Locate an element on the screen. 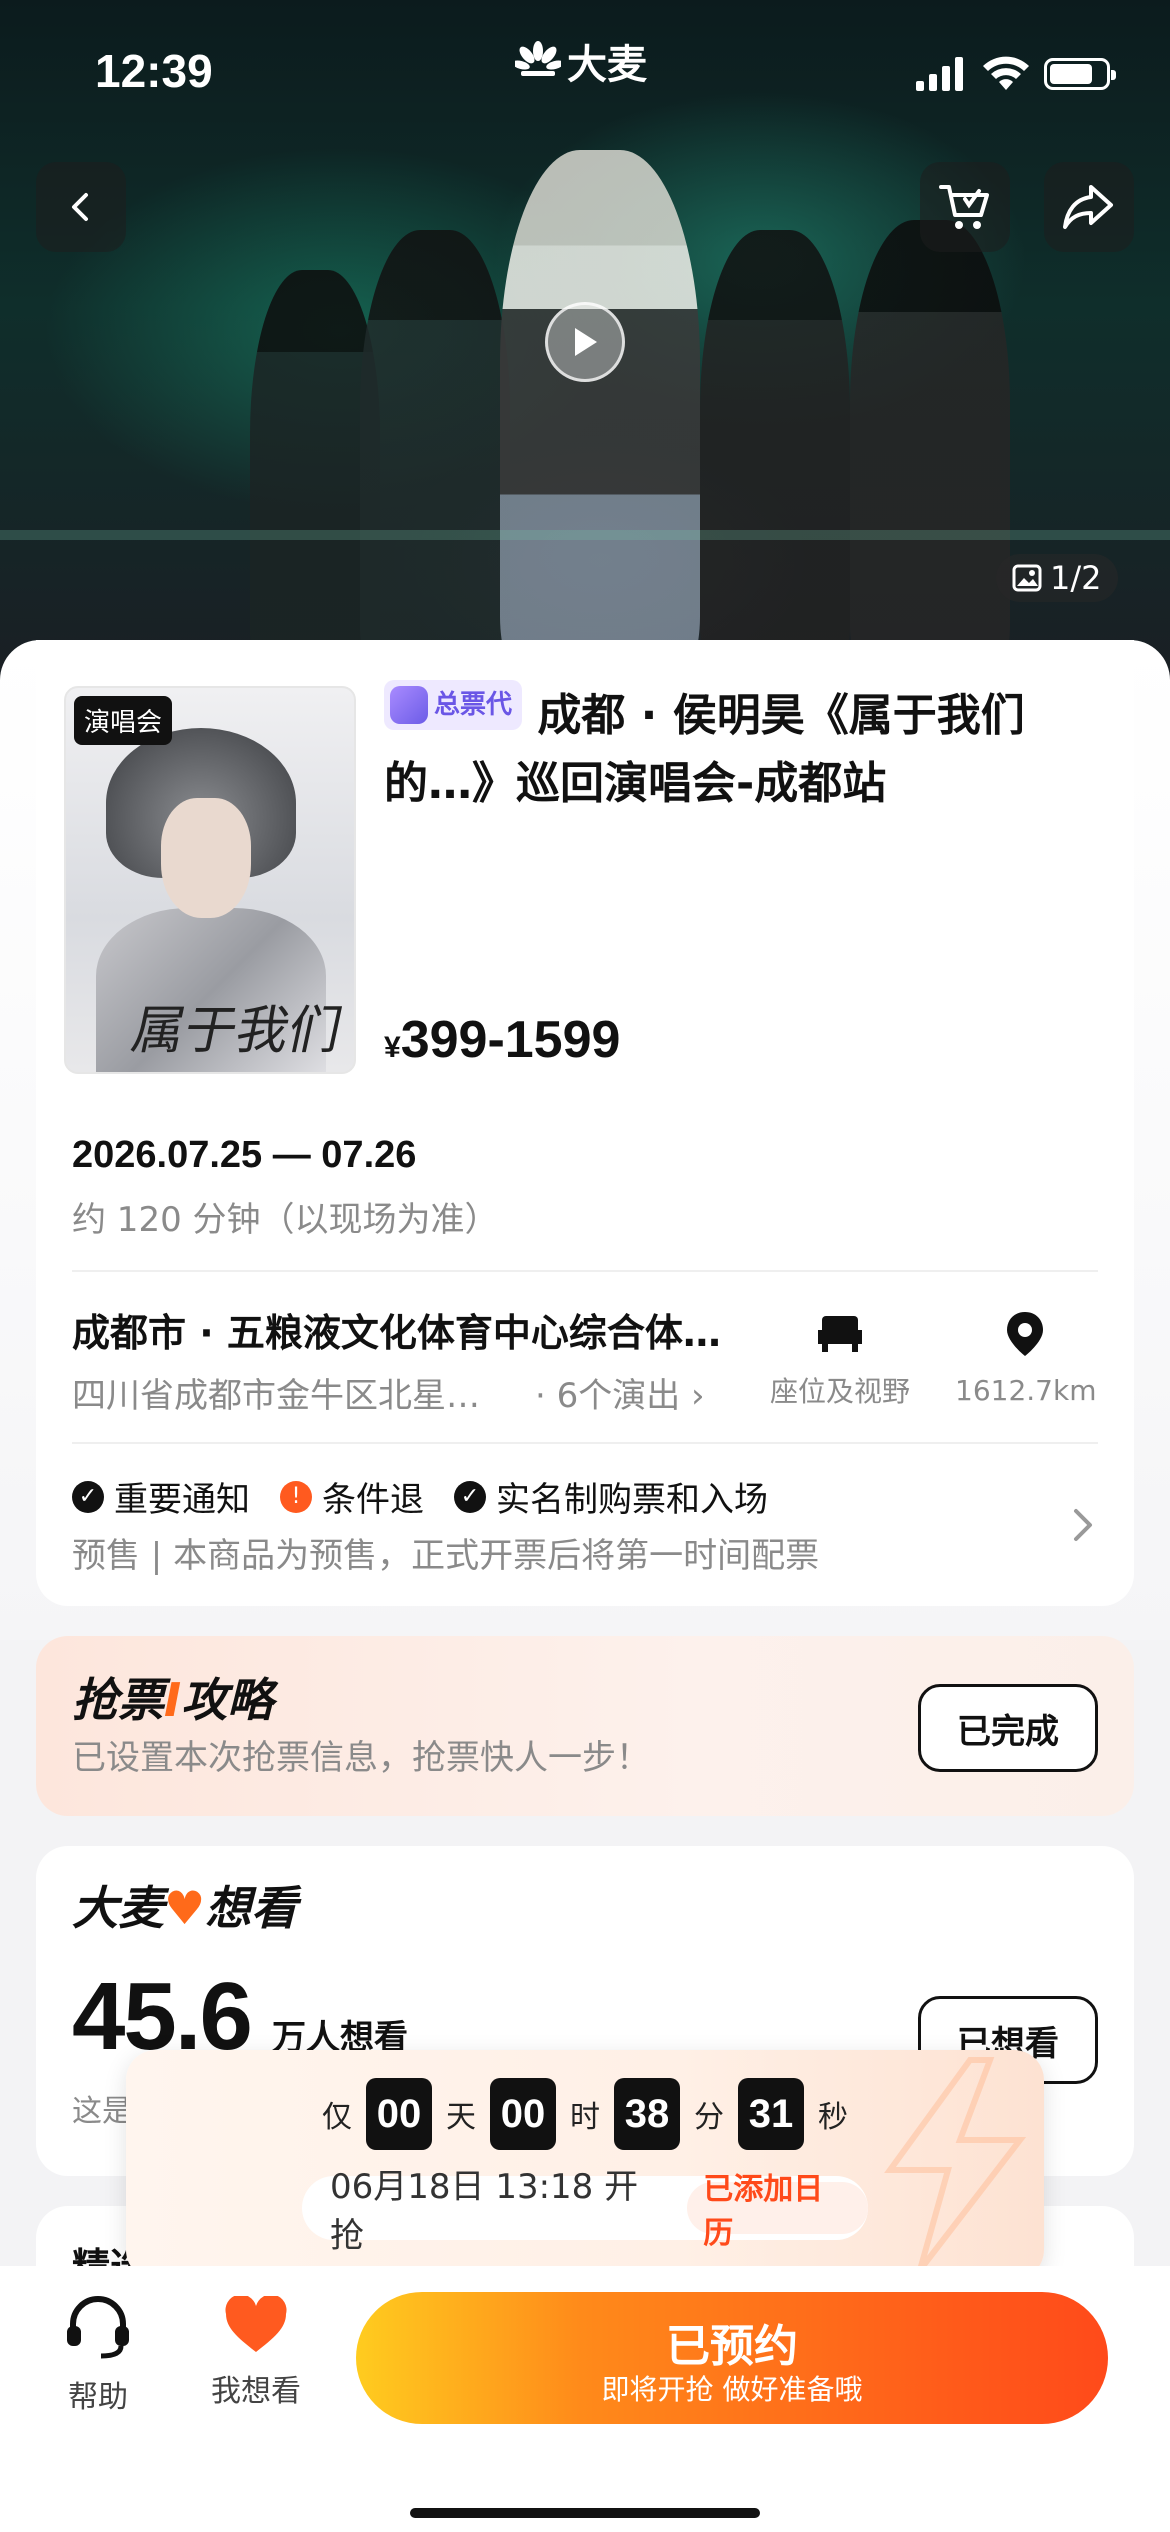 Image resolution: width=1170 pixels, height=2532 pixels. price-value: 399-1599 is located at coordinates (510, 1040).